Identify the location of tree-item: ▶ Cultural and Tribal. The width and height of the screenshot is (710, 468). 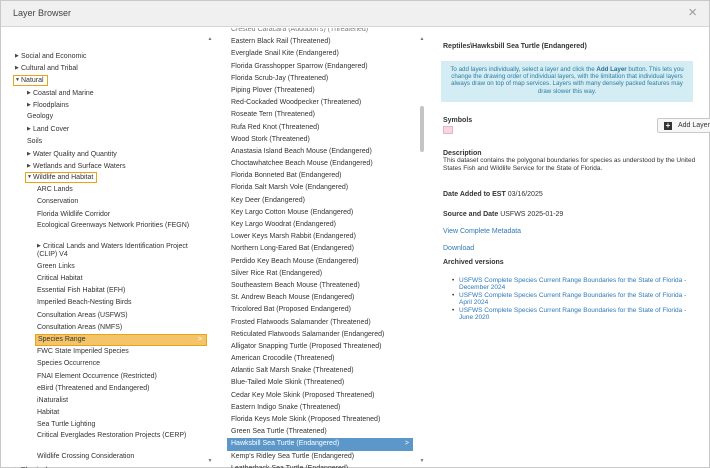
(112, 68).